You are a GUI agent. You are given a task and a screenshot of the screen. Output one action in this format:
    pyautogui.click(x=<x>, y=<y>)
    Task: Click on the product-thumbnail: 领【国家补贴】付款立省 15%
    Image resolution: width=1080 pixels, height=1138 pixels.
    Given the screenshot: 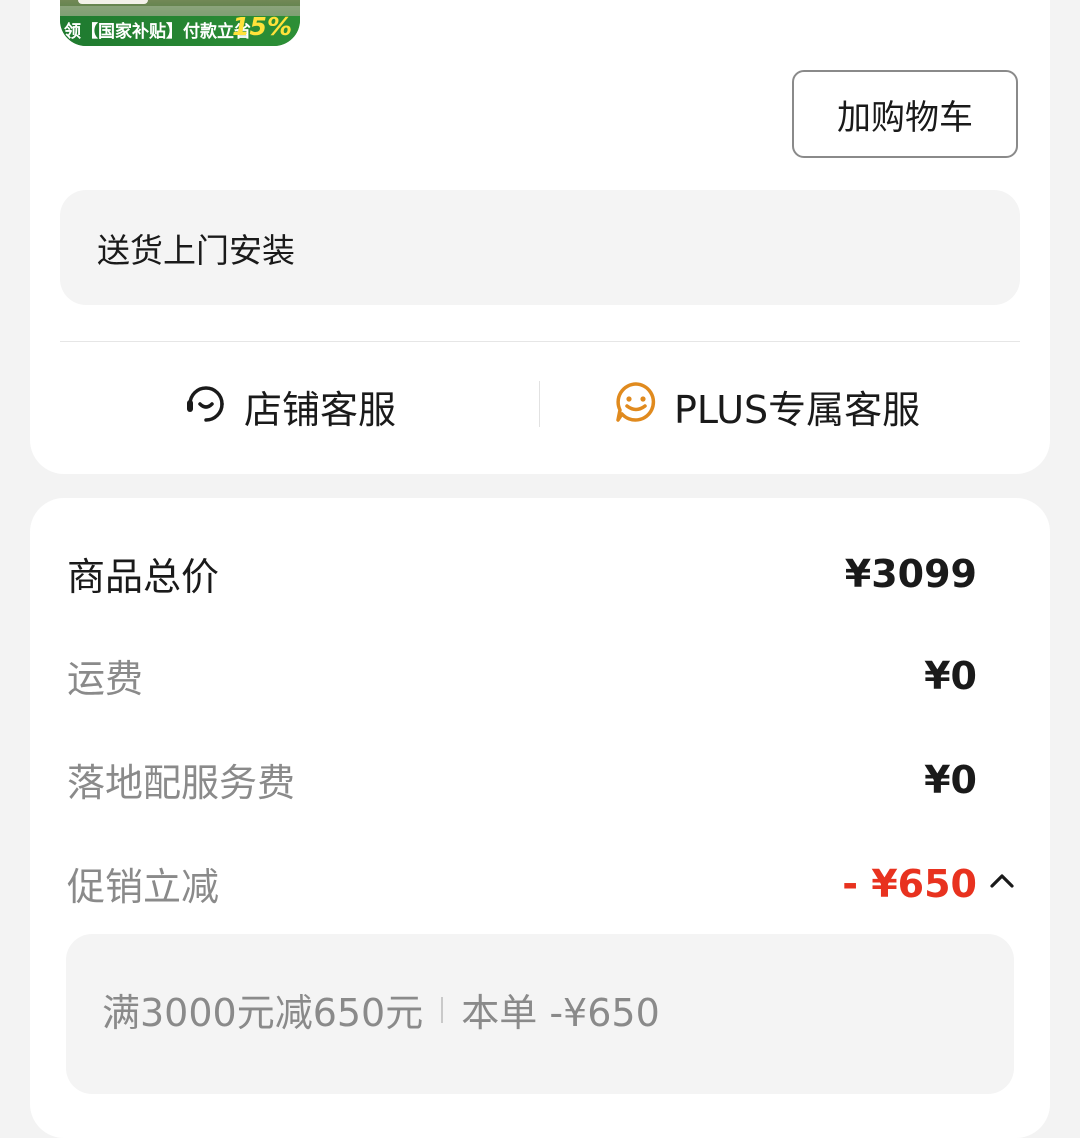 What is the action you would take?
    pyautogui.click(x=180, y=23)
    